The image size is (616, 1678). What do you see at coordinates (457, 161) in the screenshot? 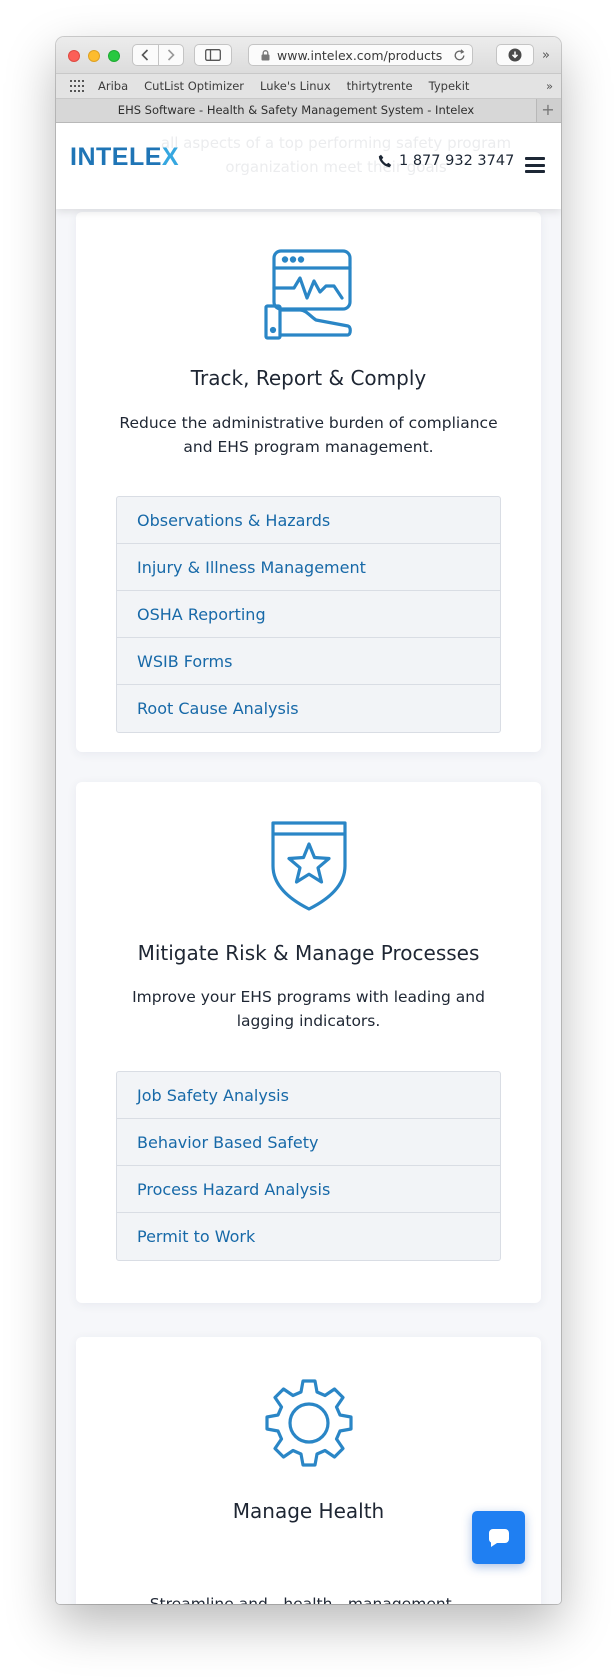
I see `phone-number: 1 877 932 3747` at bounding box center [457, 161].